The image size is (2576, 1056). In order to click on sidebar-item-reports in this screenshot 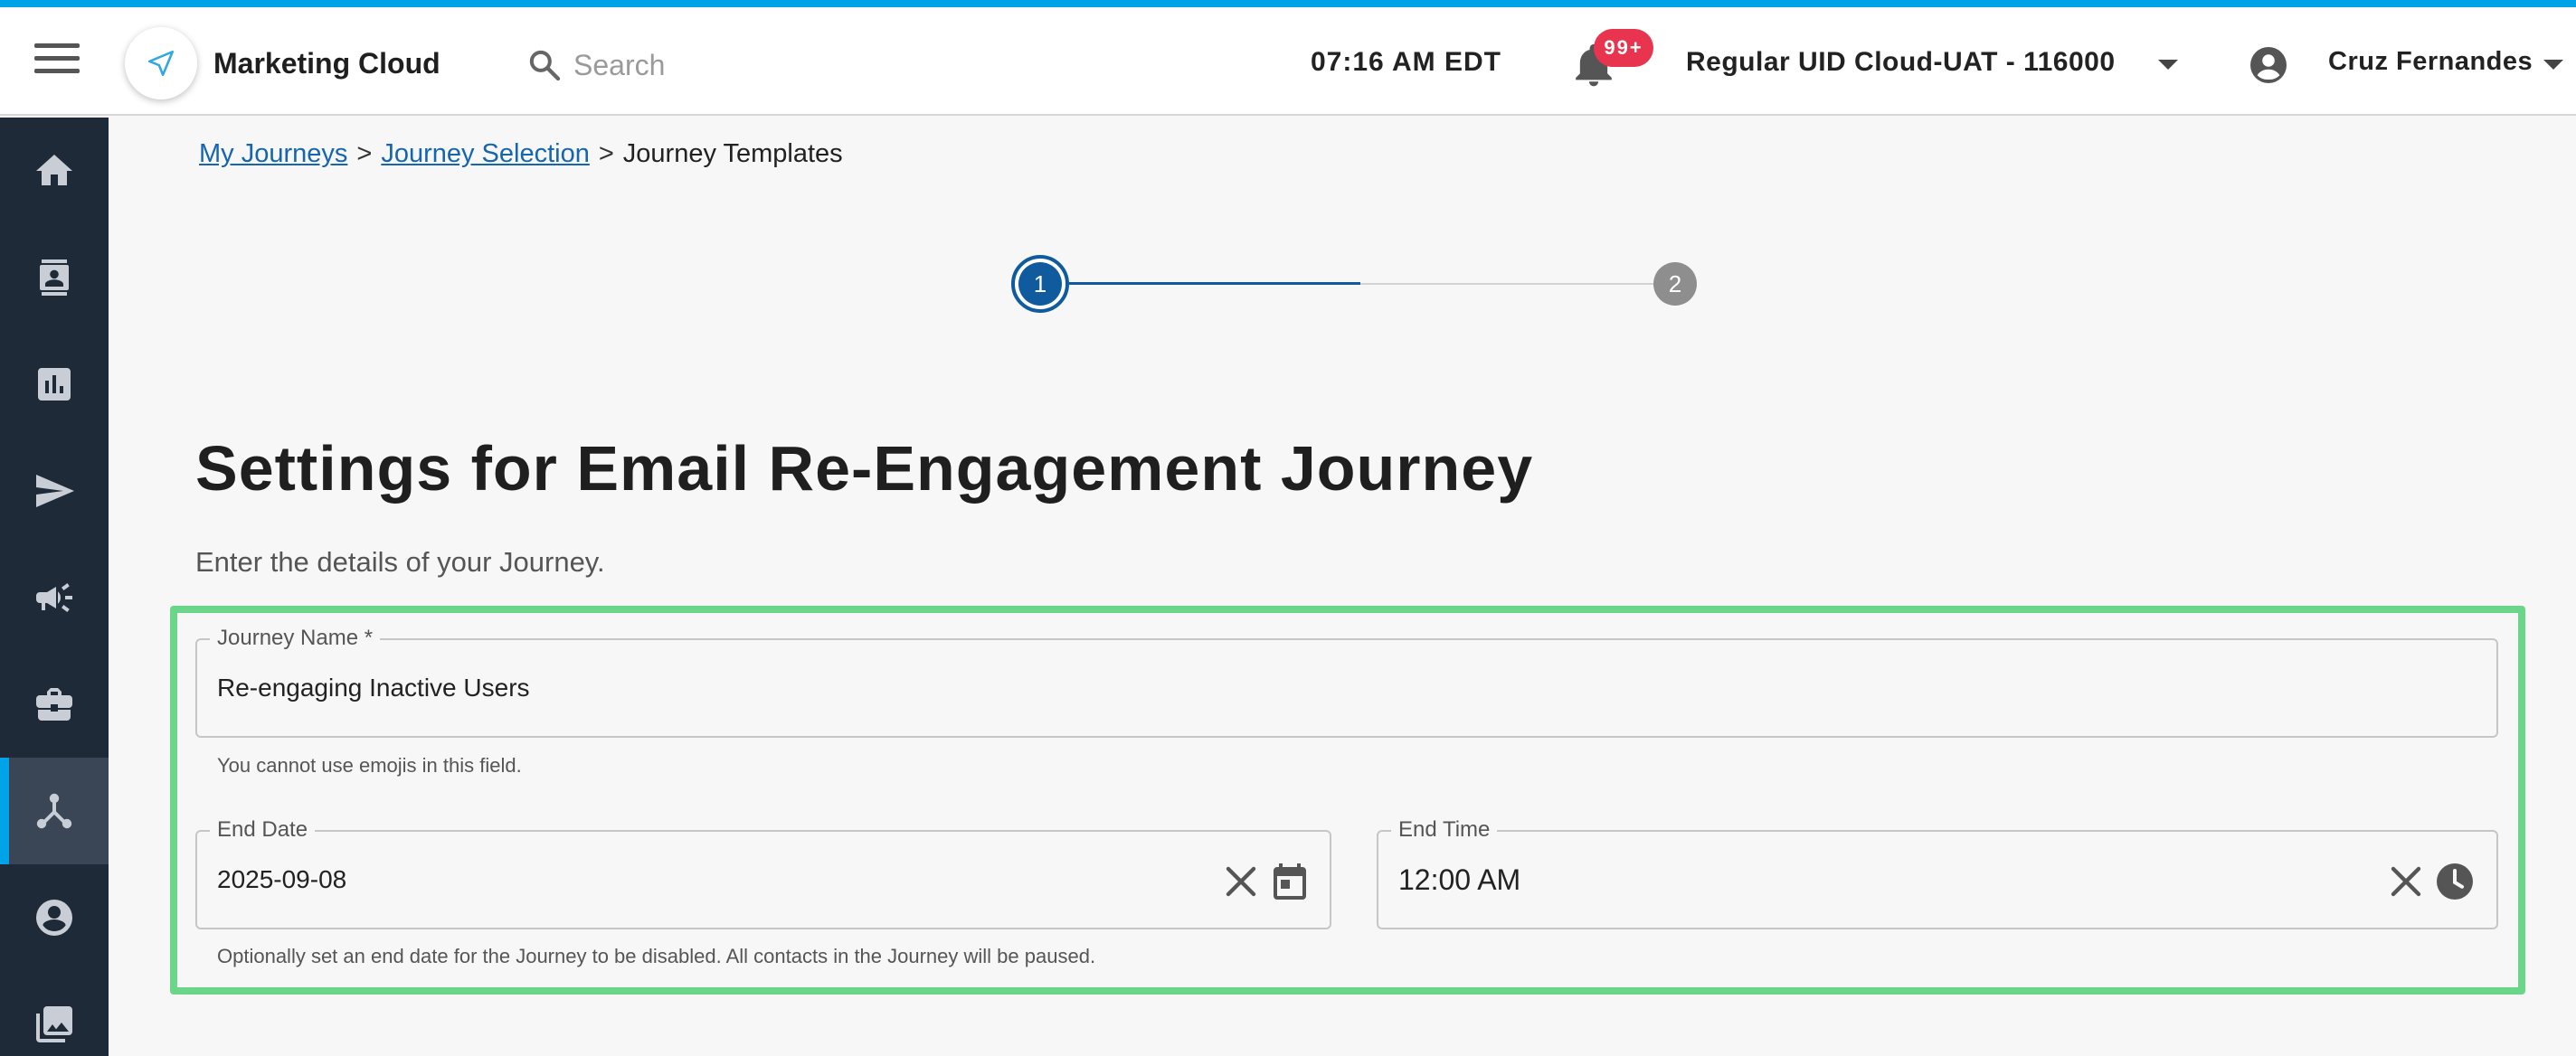, I will do `click(55, 384)`.